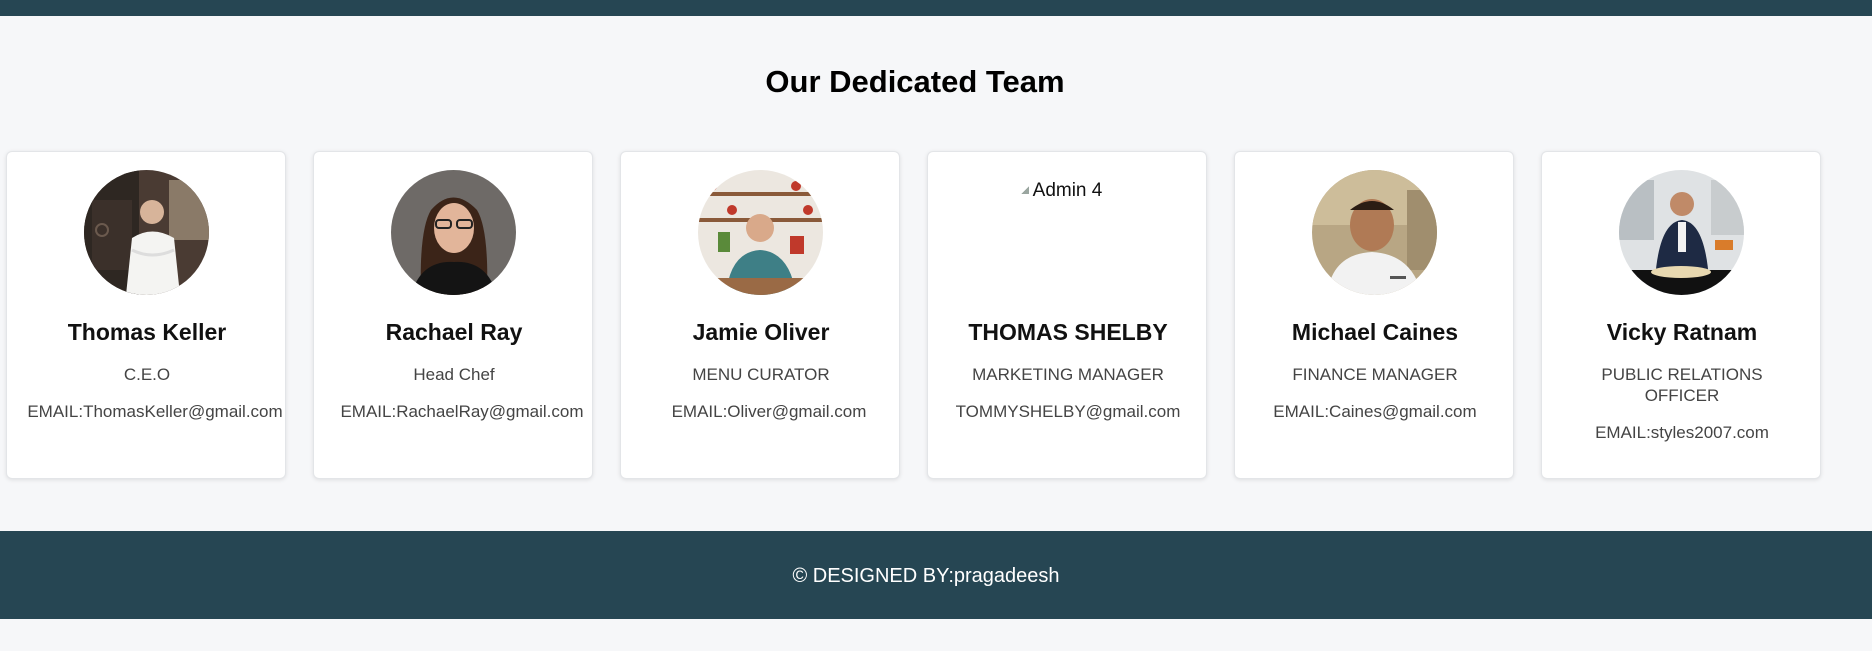 Image resolution: width=1872 pixels, height=651 pixels. I want to click on member-role: MENU CURATOR, so click(761, 374).